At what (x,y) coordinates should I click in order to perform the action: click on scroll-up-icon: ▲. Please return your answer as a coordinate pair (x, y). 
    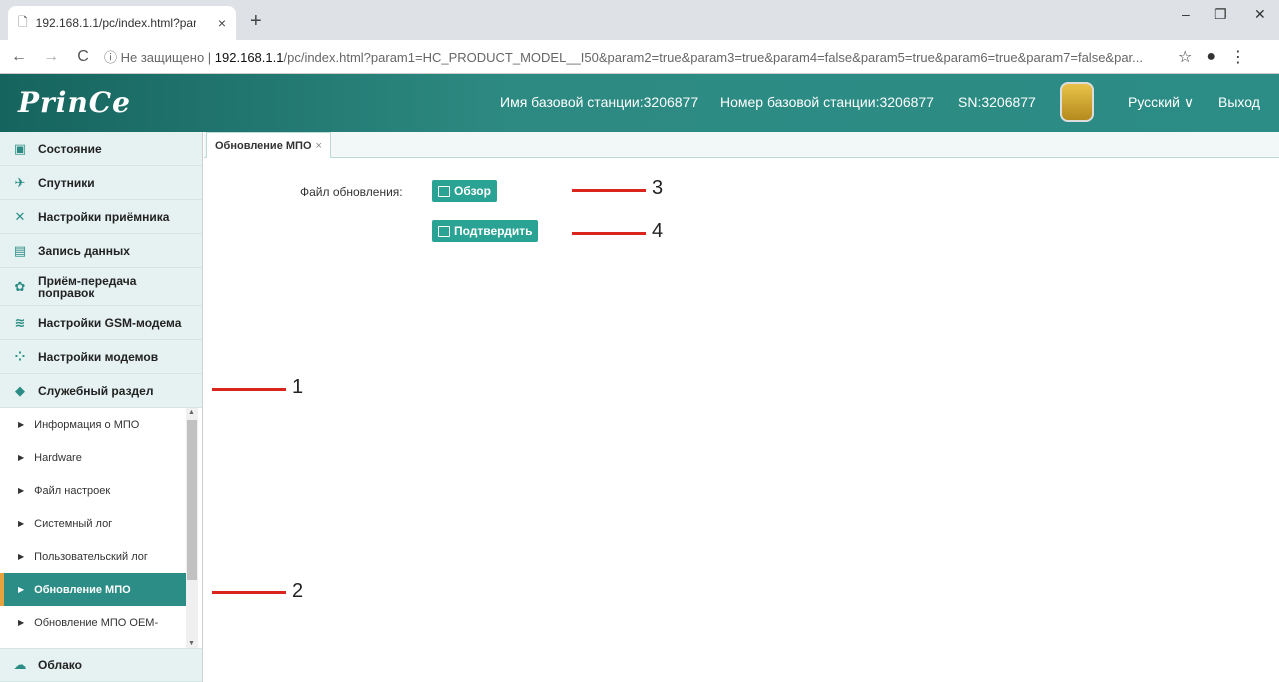
    Looking at the image, I should click on (191, 412).